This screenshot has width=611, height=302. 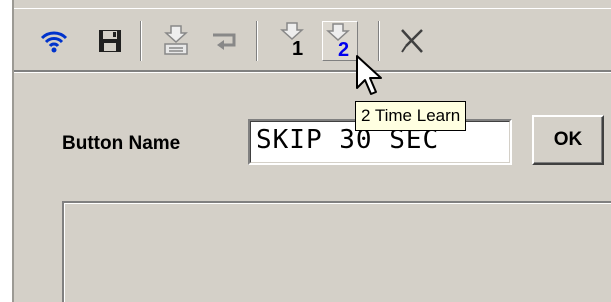 I want to click on button-name-label: Button Name, so click(x=121, y=143).